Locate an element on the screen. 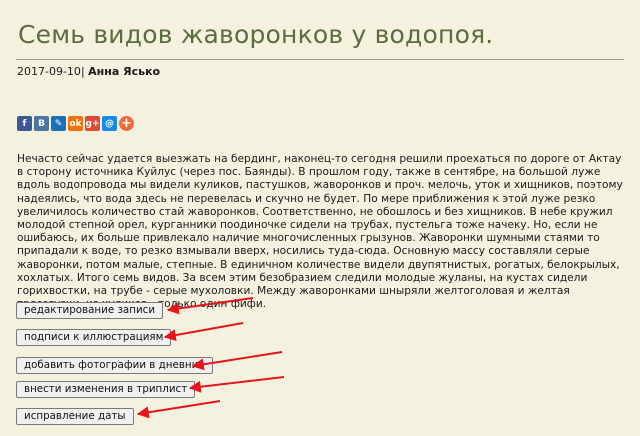 This screenshot has width=640, height=436. facebook-icon: f is located at coordinates (24, 123).